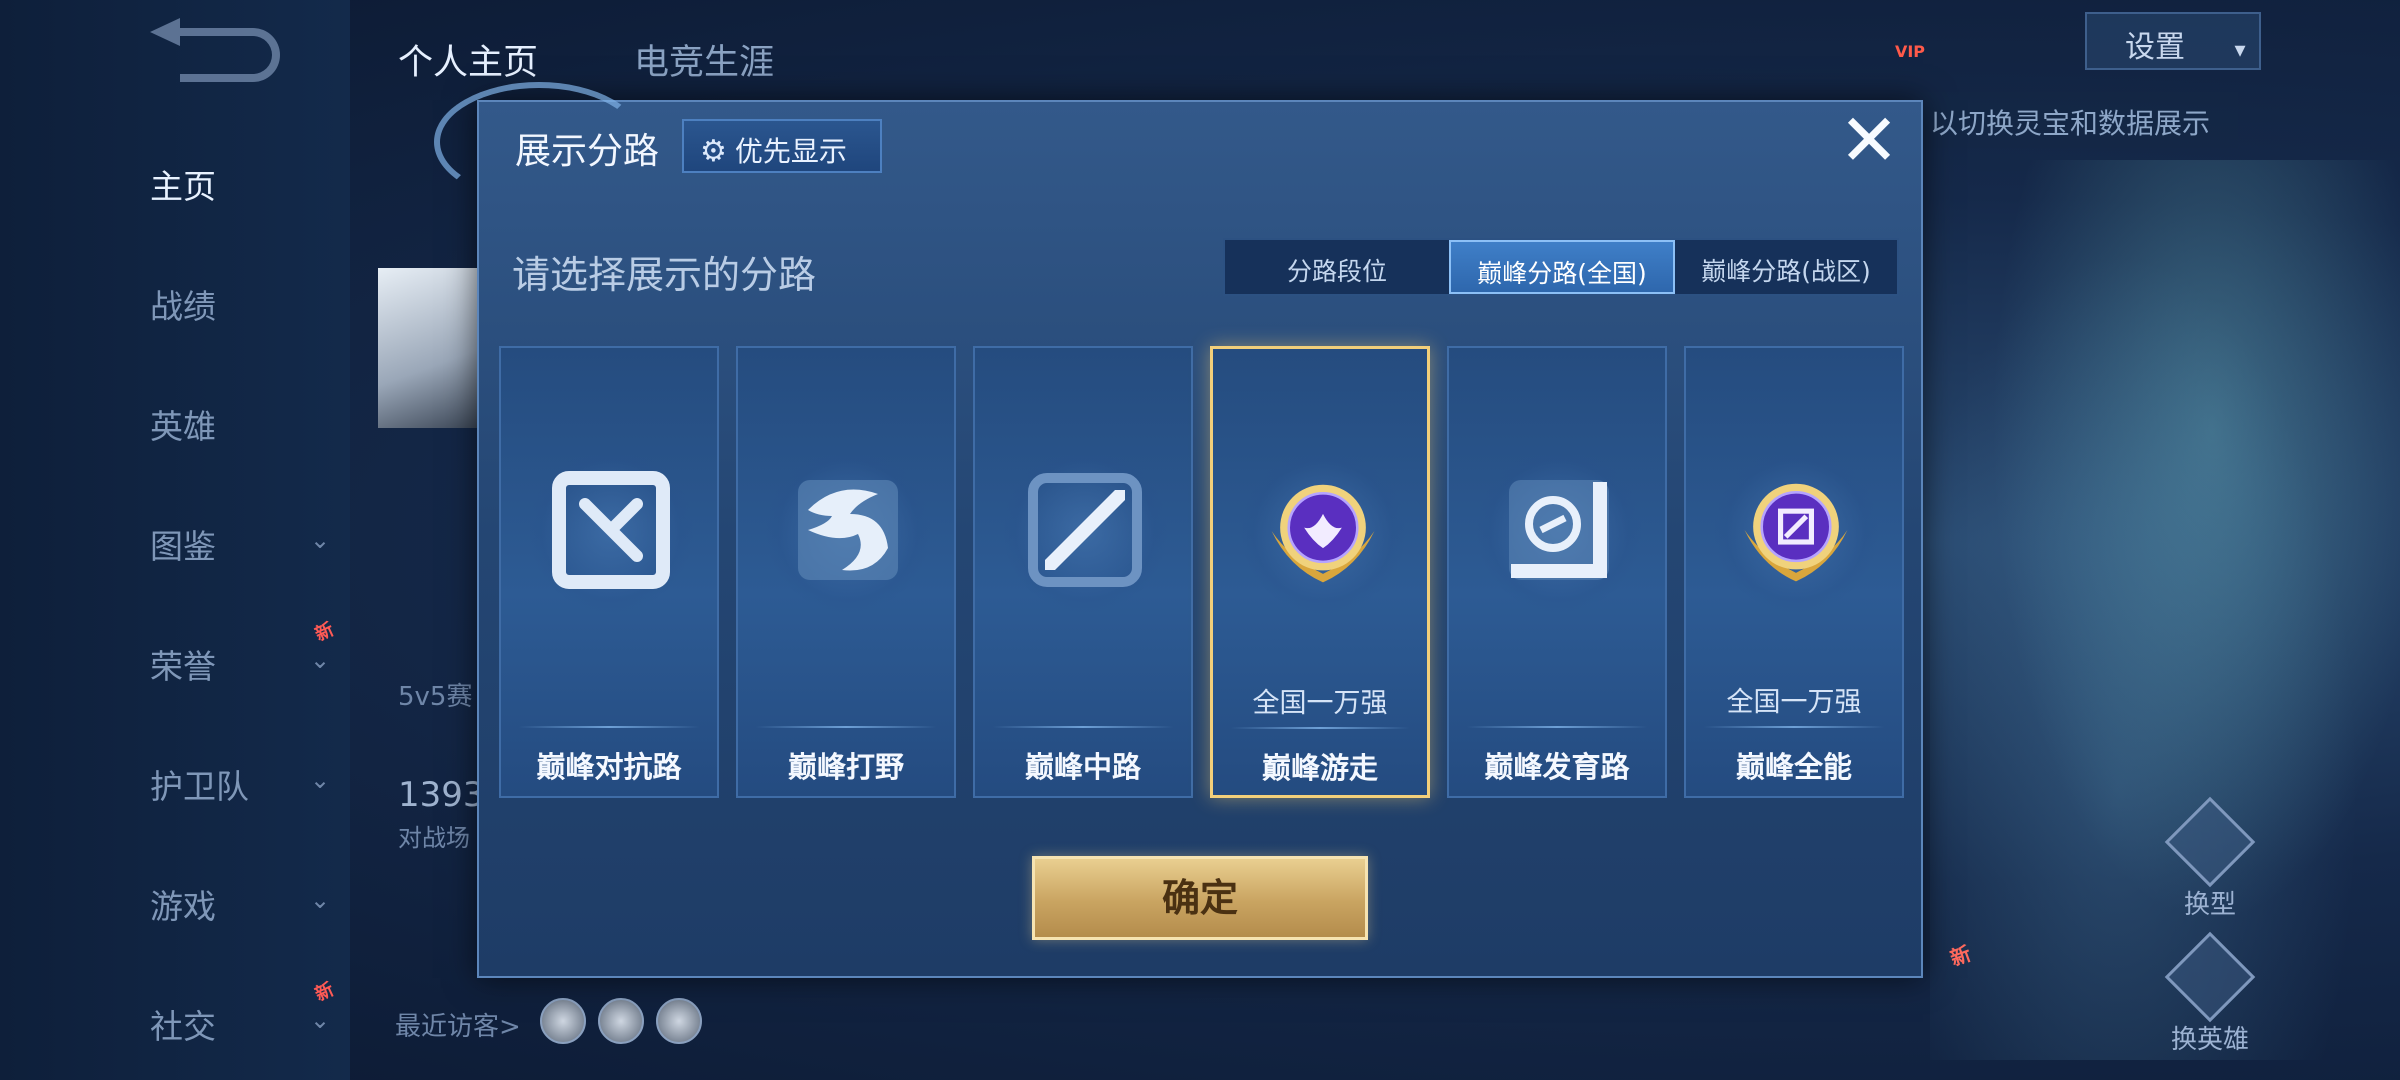 The image size is (2400, 1080). I want to click on vip-badge: VIP, so click(1910, 37).